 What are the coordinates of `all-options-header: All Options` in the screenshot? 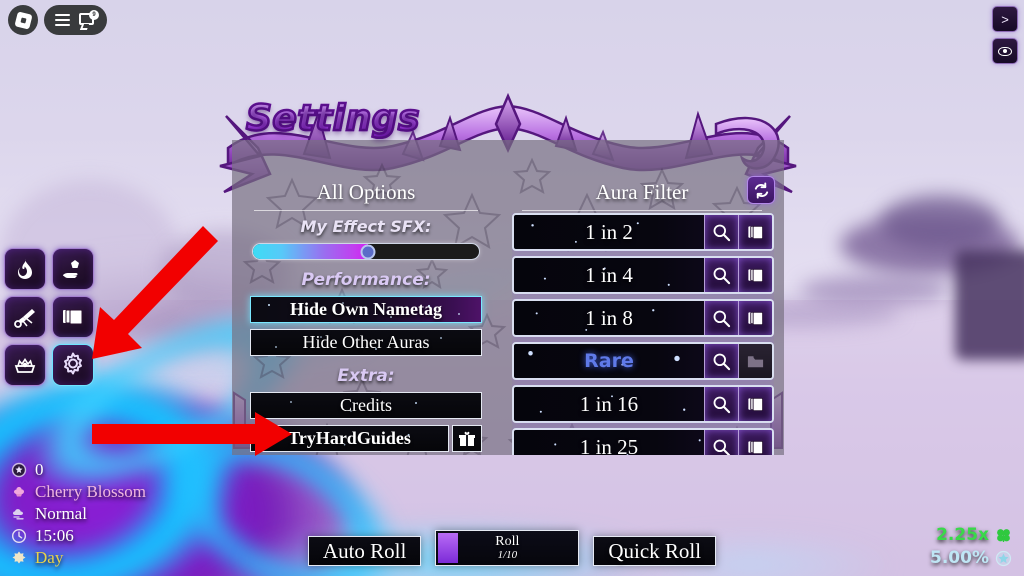 It's located at (366, 192).